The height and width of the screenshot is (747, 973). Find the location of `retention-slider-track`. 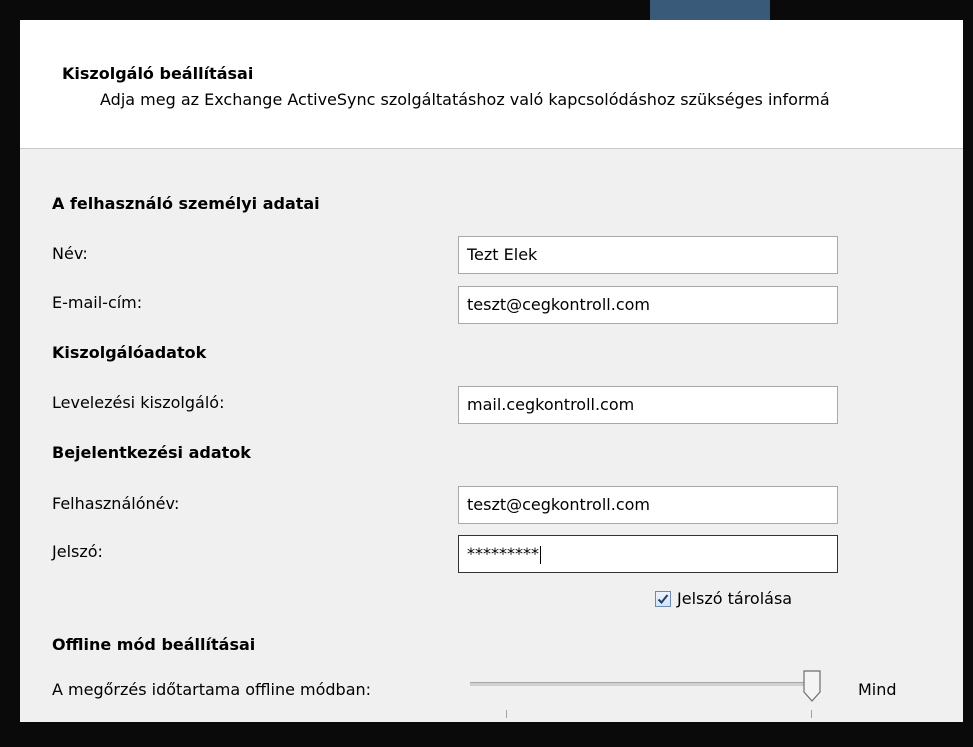

retention-slider-track is located at coordinates (642, 684).